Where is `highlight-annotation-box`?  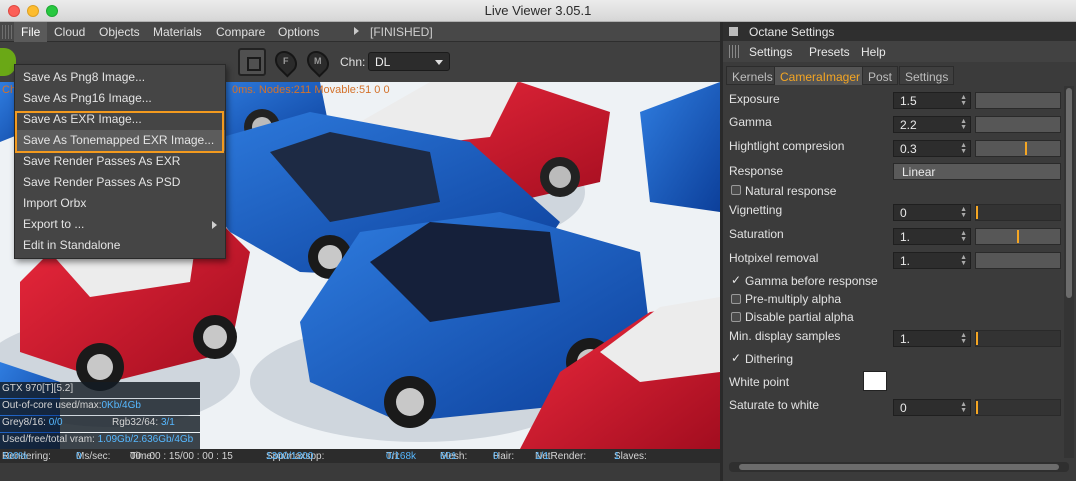 highlight-annotation-box is located at coordinates (119, 132).